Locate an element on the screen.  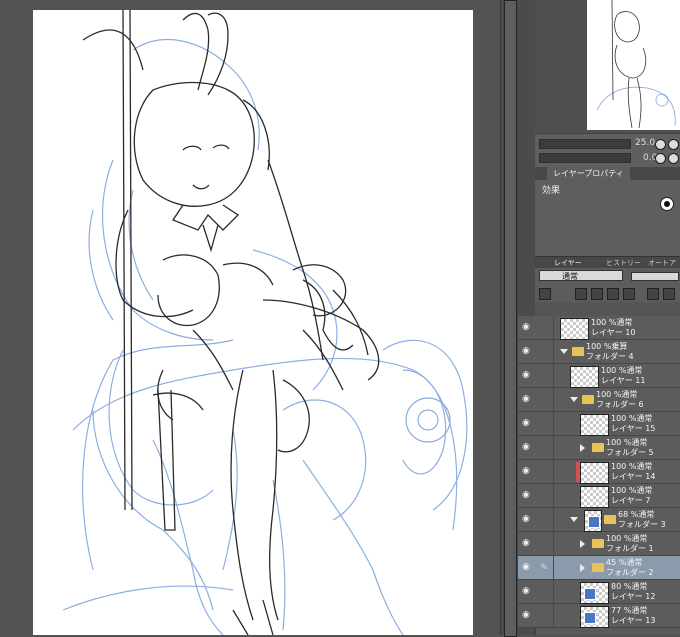
zoom-slider is located at coordinates (585, 144).